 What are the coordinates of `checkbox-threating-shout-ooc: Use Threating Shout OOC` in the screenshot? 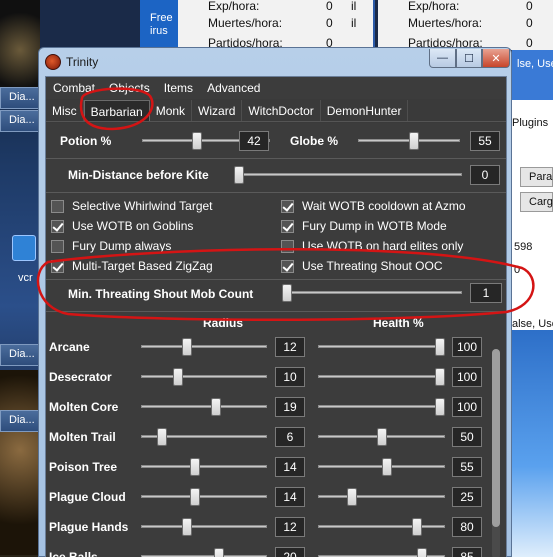 It's located at (362, 266).